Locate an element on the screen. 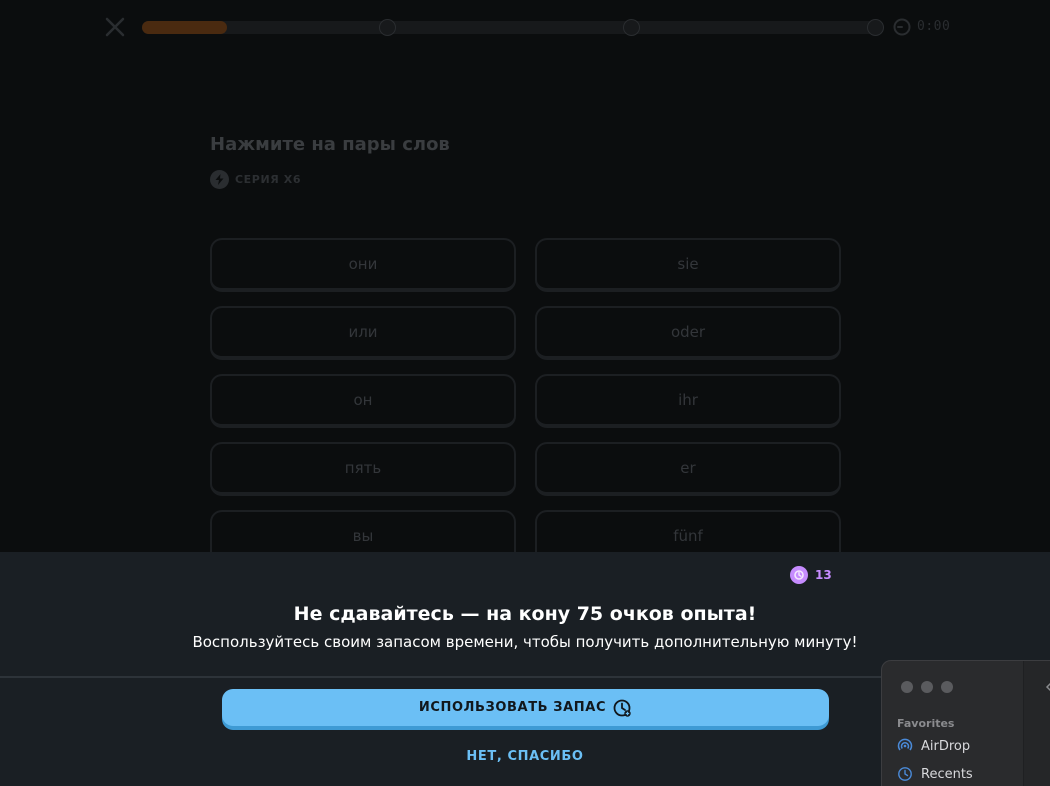 The height and width of the screenshot is (786, 1050). favorites-header: Favorites is located at coordinates (926, 723).